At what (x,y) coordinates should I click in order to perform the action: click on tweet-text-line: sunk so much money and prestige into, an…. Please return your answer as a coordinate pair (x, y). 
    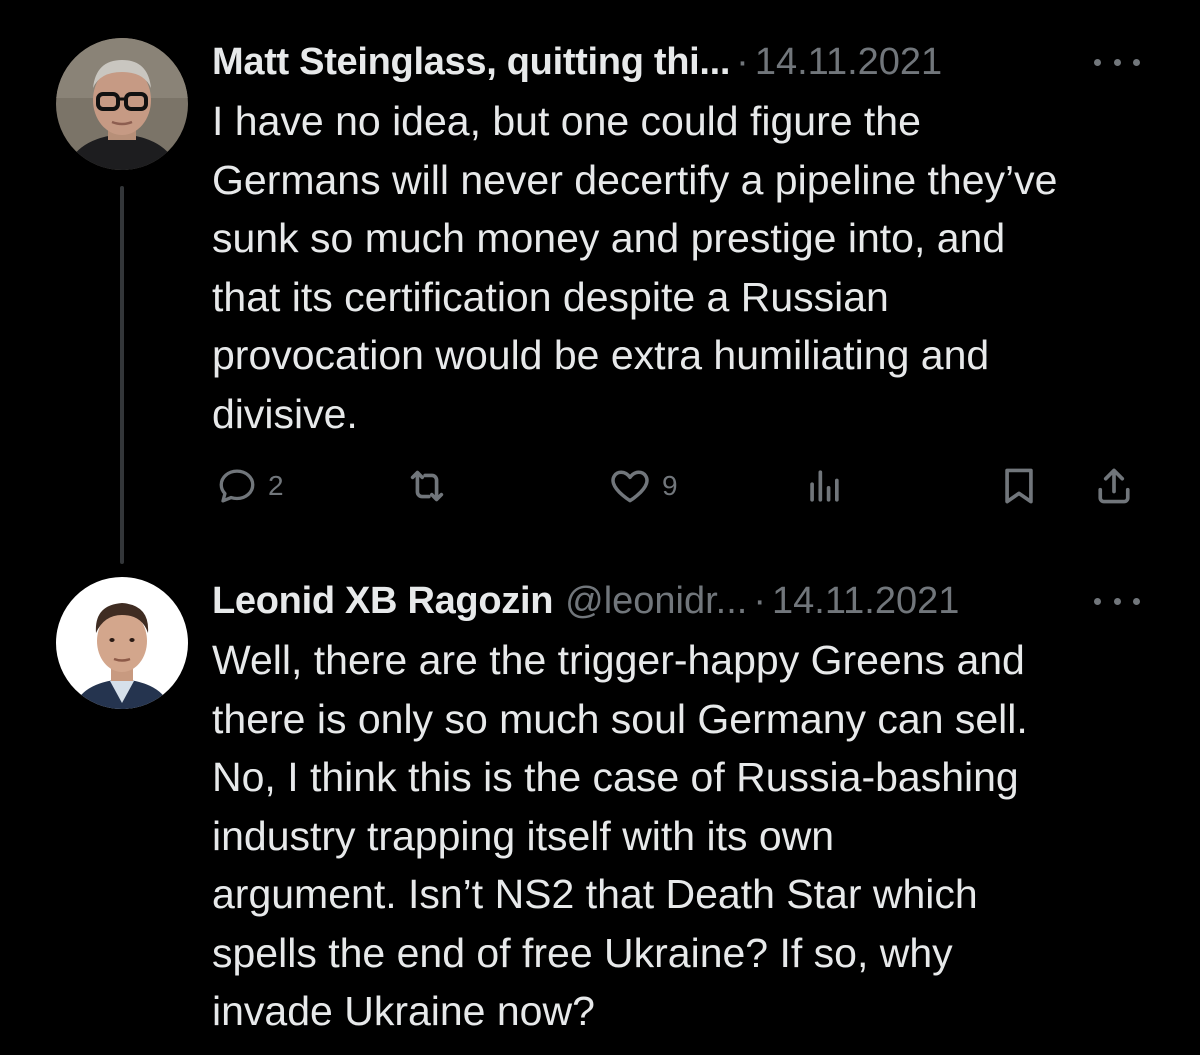
    Looking at the image, I should click on (609, 238).